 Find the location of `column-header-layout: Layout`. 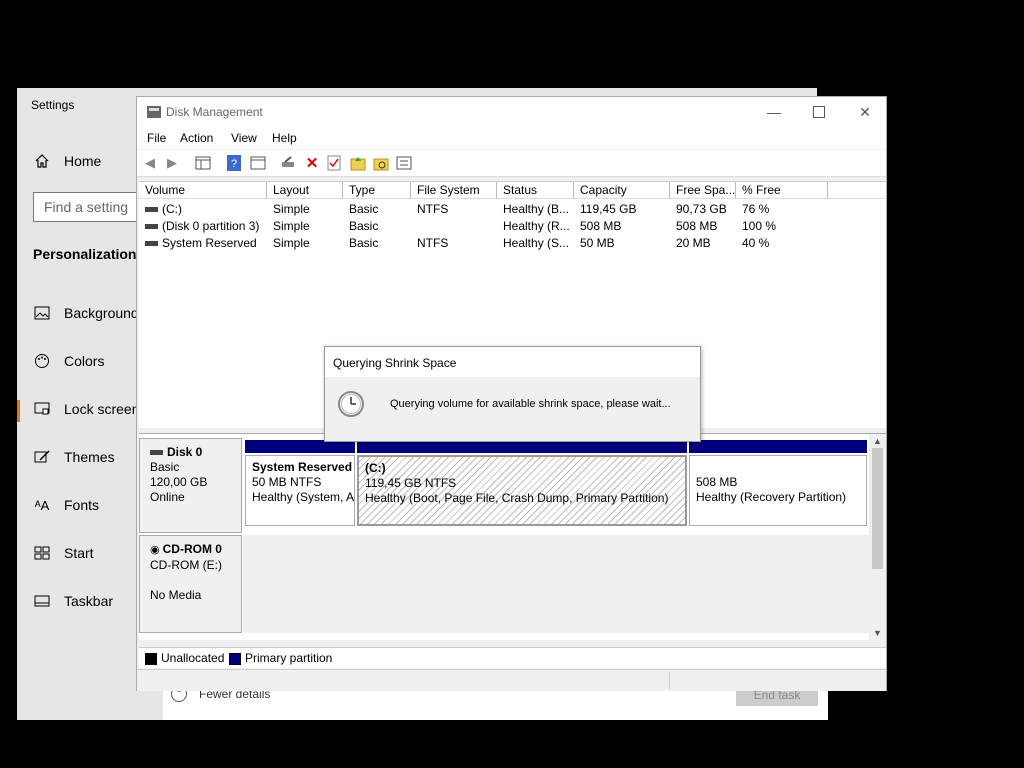

column-header-layout: Layout is located at coordinates (305, 190).